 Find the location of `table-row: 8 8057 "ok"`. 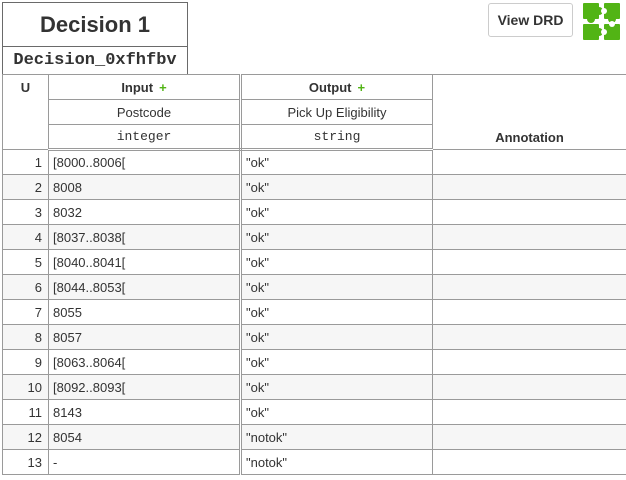

table-row: 8 8057 "ok" is located at coordinates (314, 337).